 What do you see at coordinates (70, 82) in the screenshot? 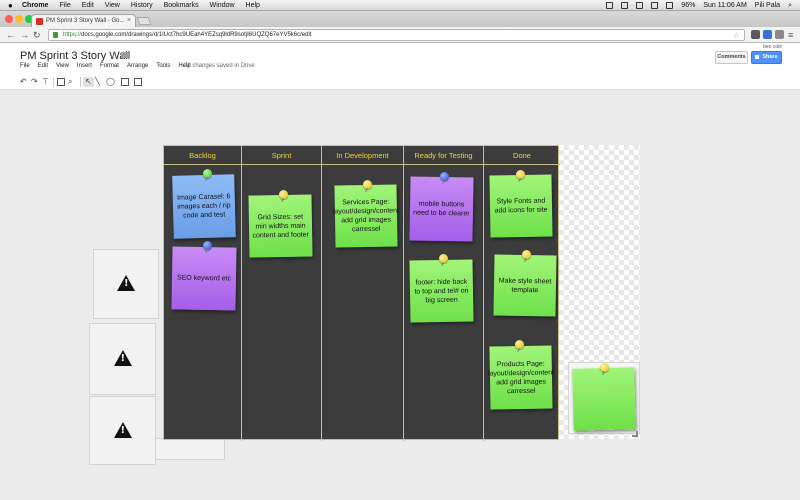
I see `zoom-icon: ⌕` at bounding box center [70, 82].